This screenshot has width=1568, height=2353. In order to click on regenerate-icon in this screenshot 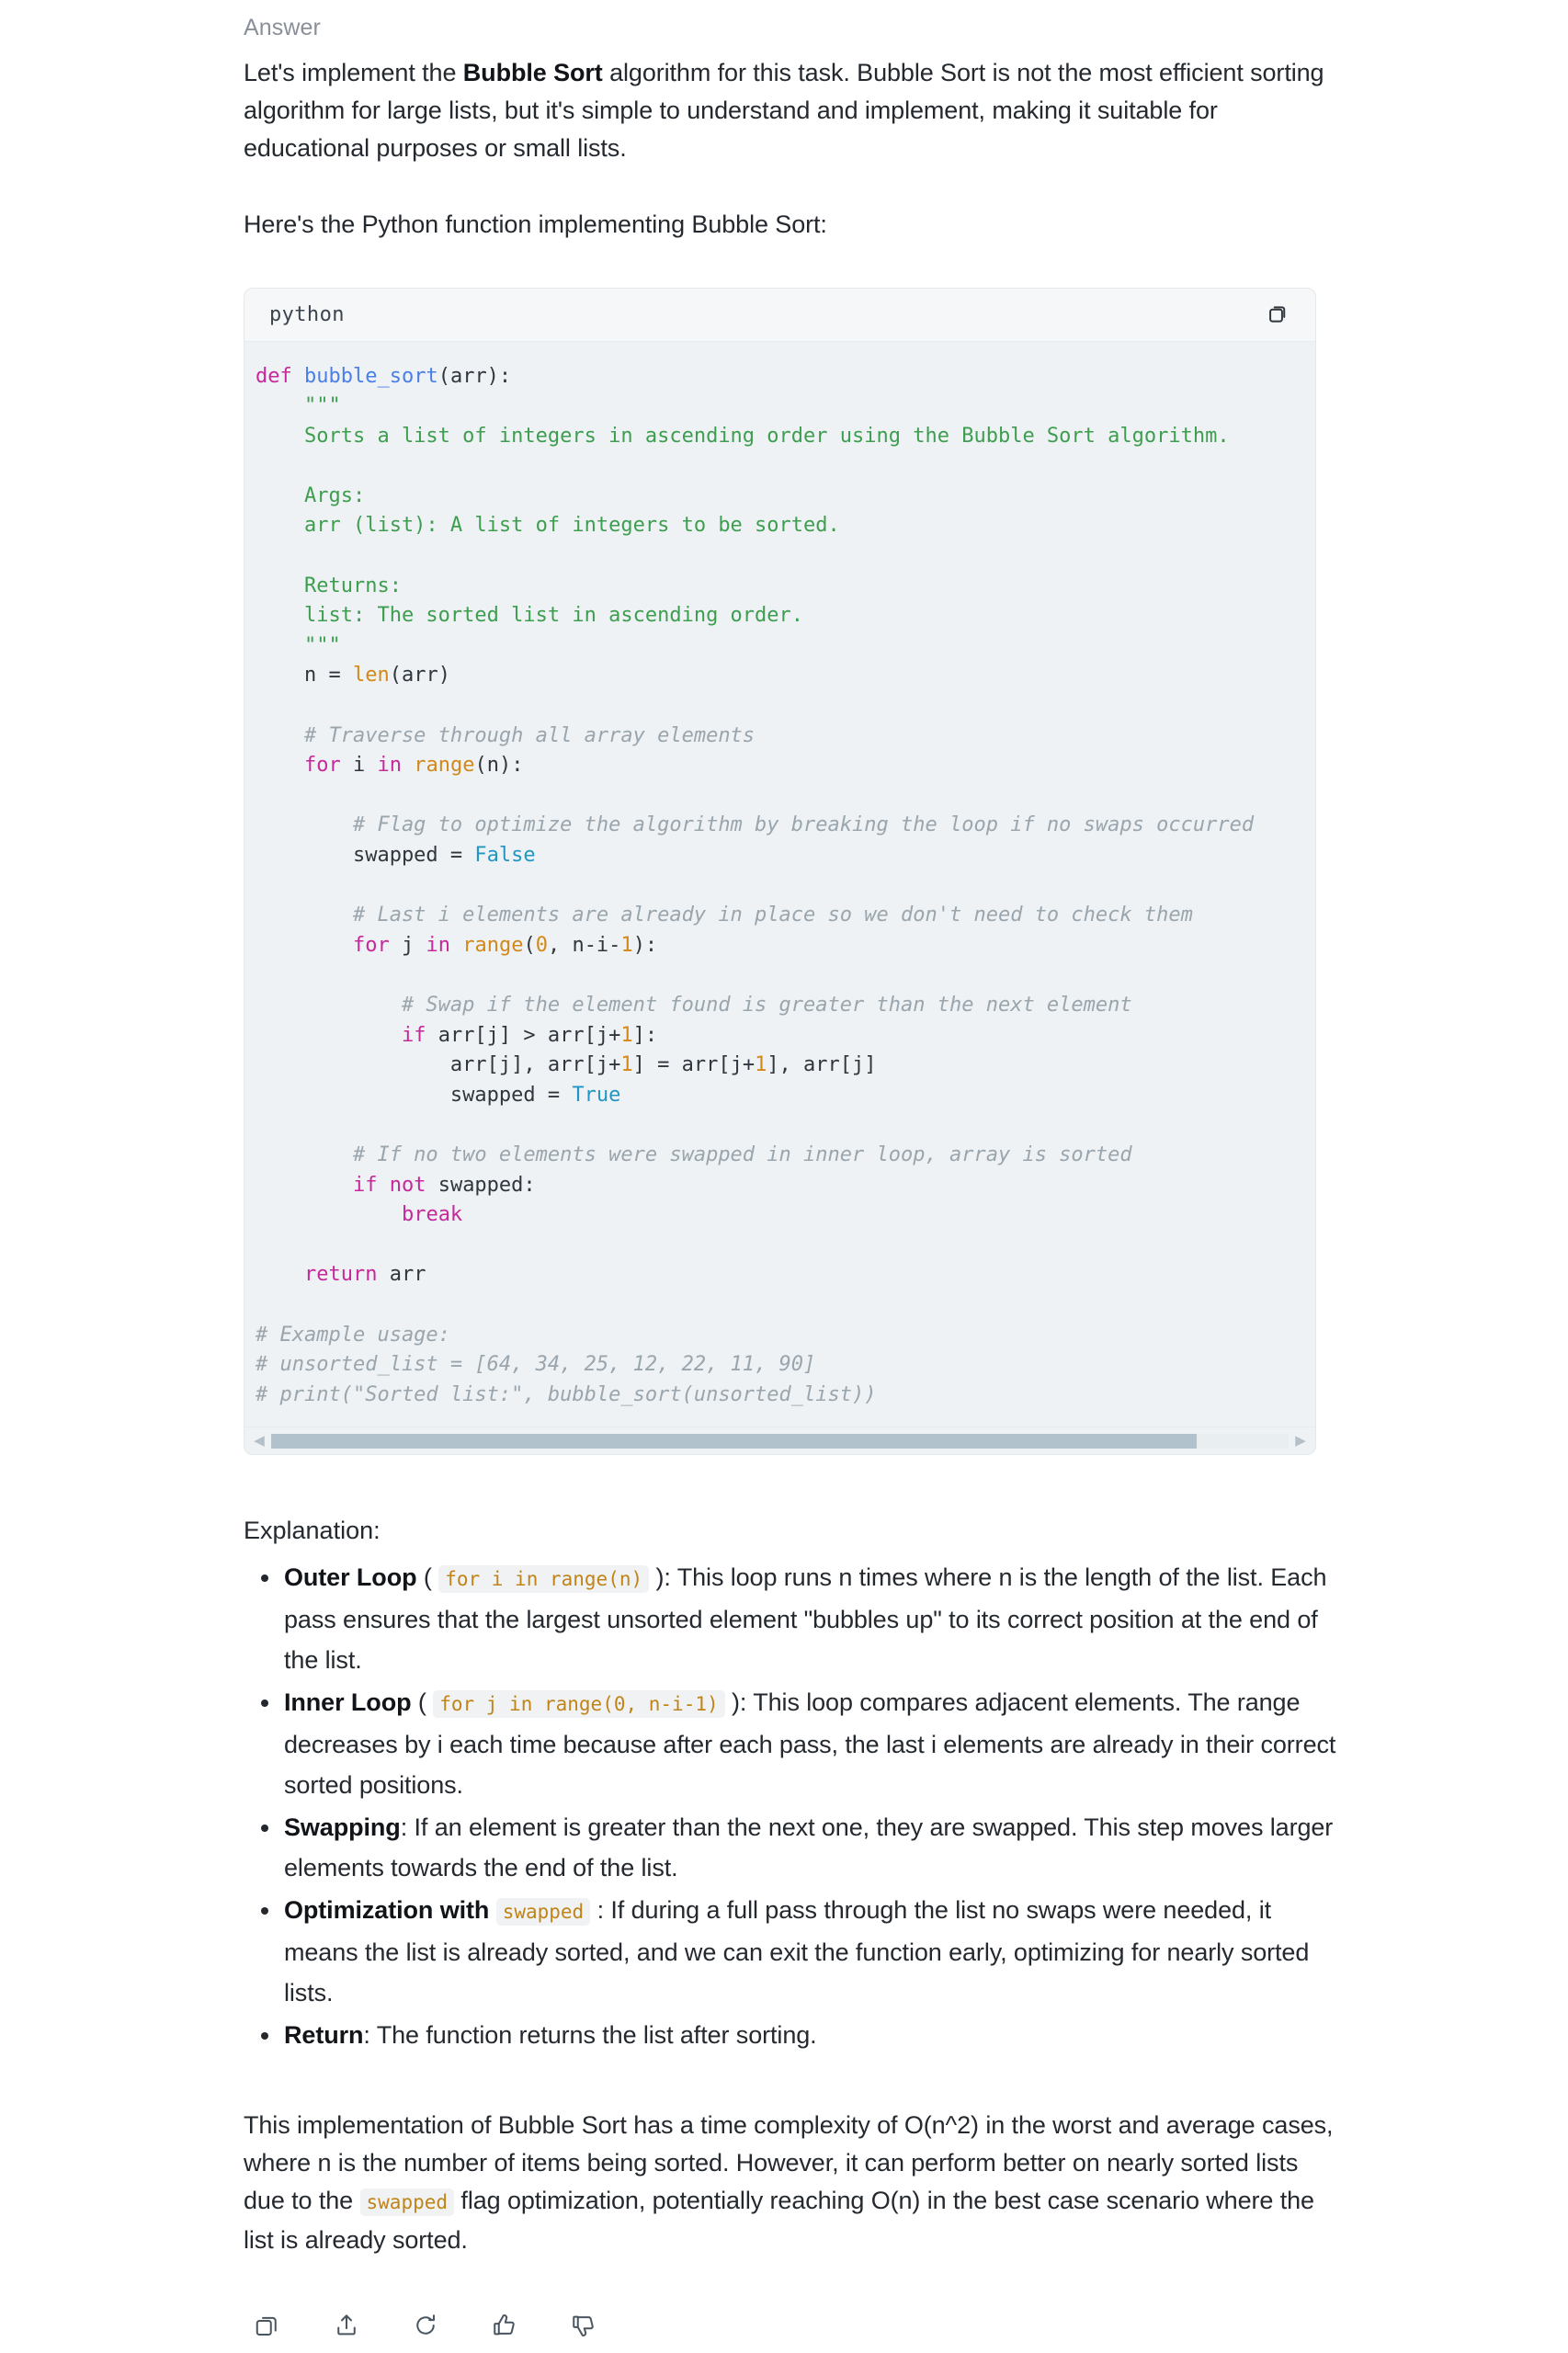, I will do `click(425, 2325)`.